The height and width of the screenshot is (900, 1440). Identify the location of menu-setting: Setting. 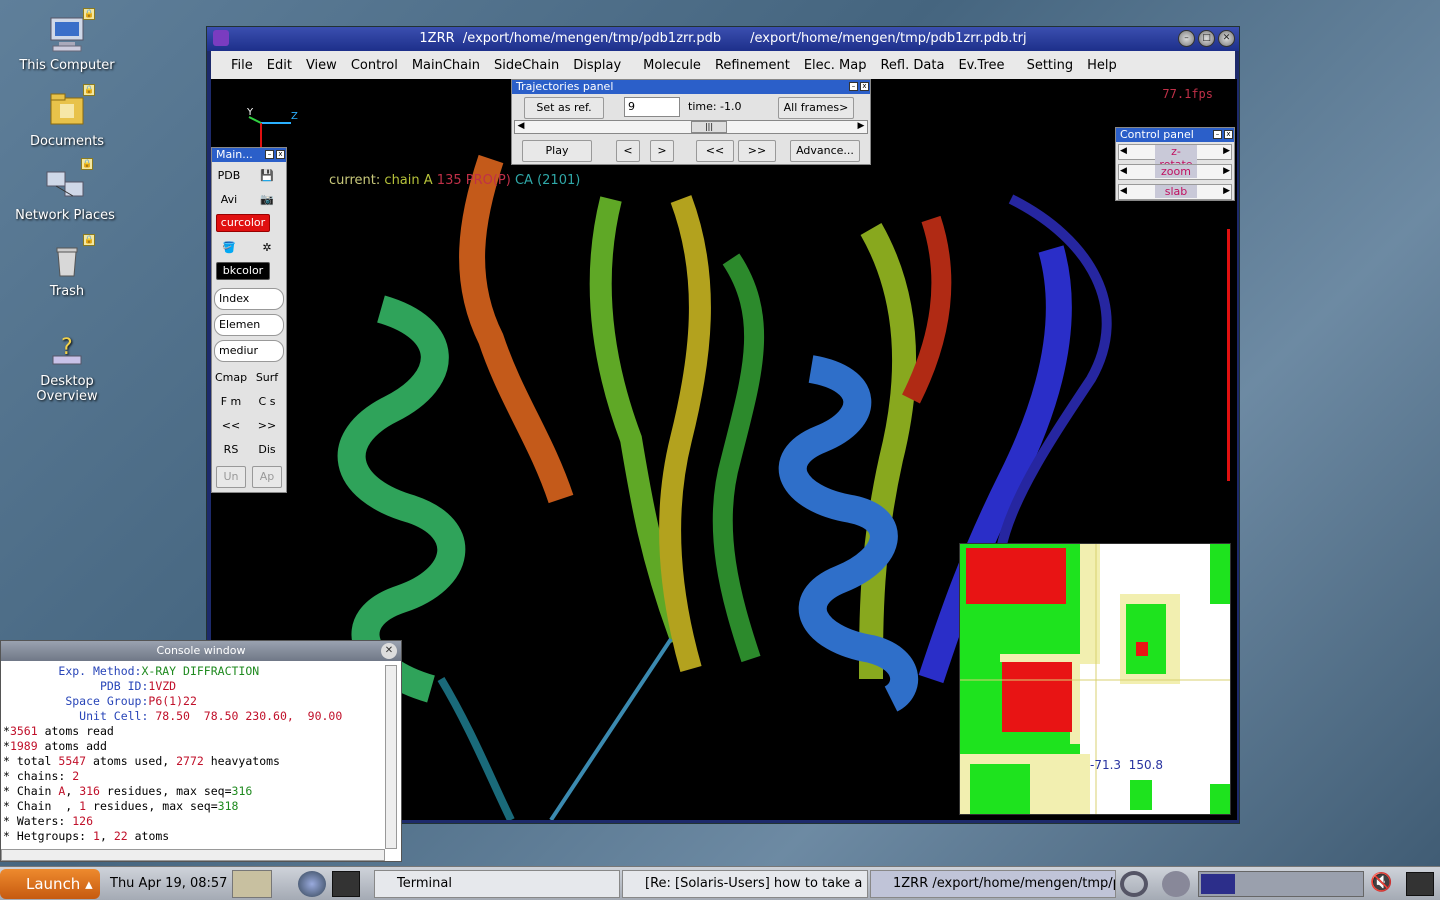
(1050, 65).